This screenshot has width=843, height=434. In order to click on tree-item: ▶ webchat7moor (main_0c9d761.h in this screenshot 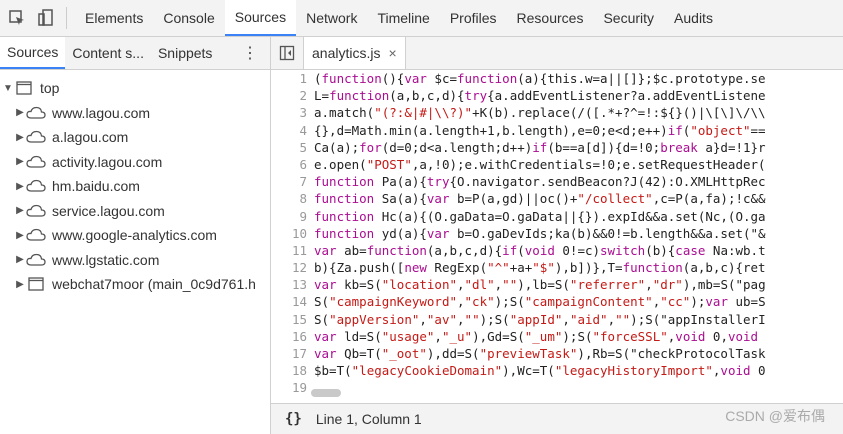, I will do `click(135, 284)`.